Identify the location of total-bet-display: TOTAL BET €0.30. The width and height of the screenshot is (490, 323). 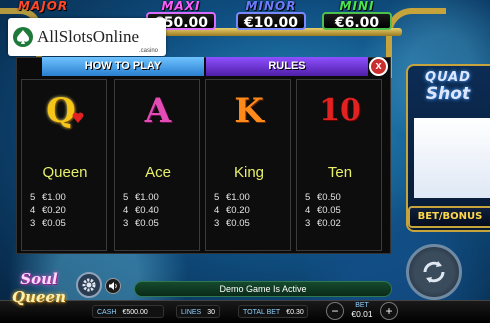
(273, 311).